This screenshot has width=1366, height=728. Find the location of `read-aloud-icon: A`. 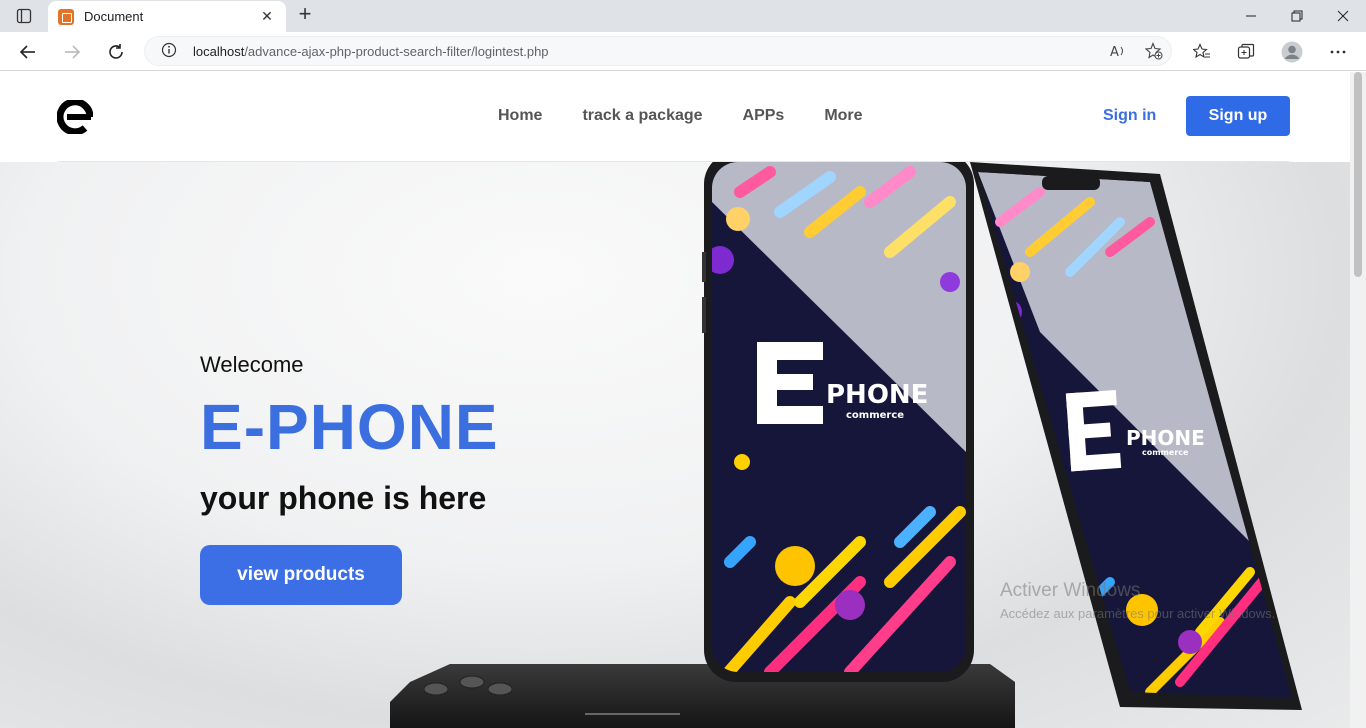

read-aloud-icon: A is located at coordinates (1118, 53).